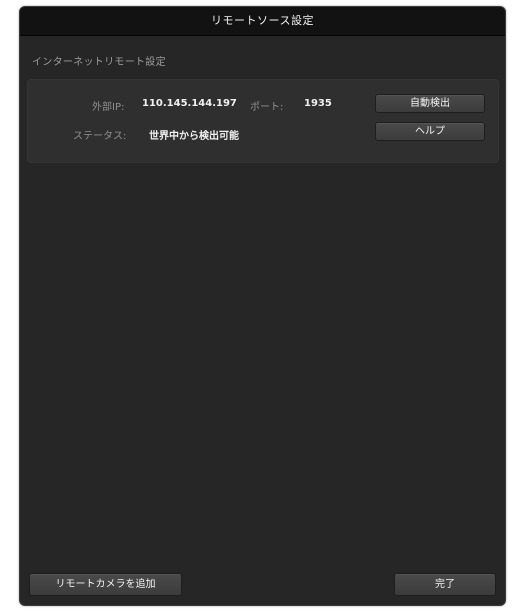 This screenshot has width=523, height=612. Describe the element at coordinates (267, 107) in the screenshot. I see `port-label: ポート:` at that location.